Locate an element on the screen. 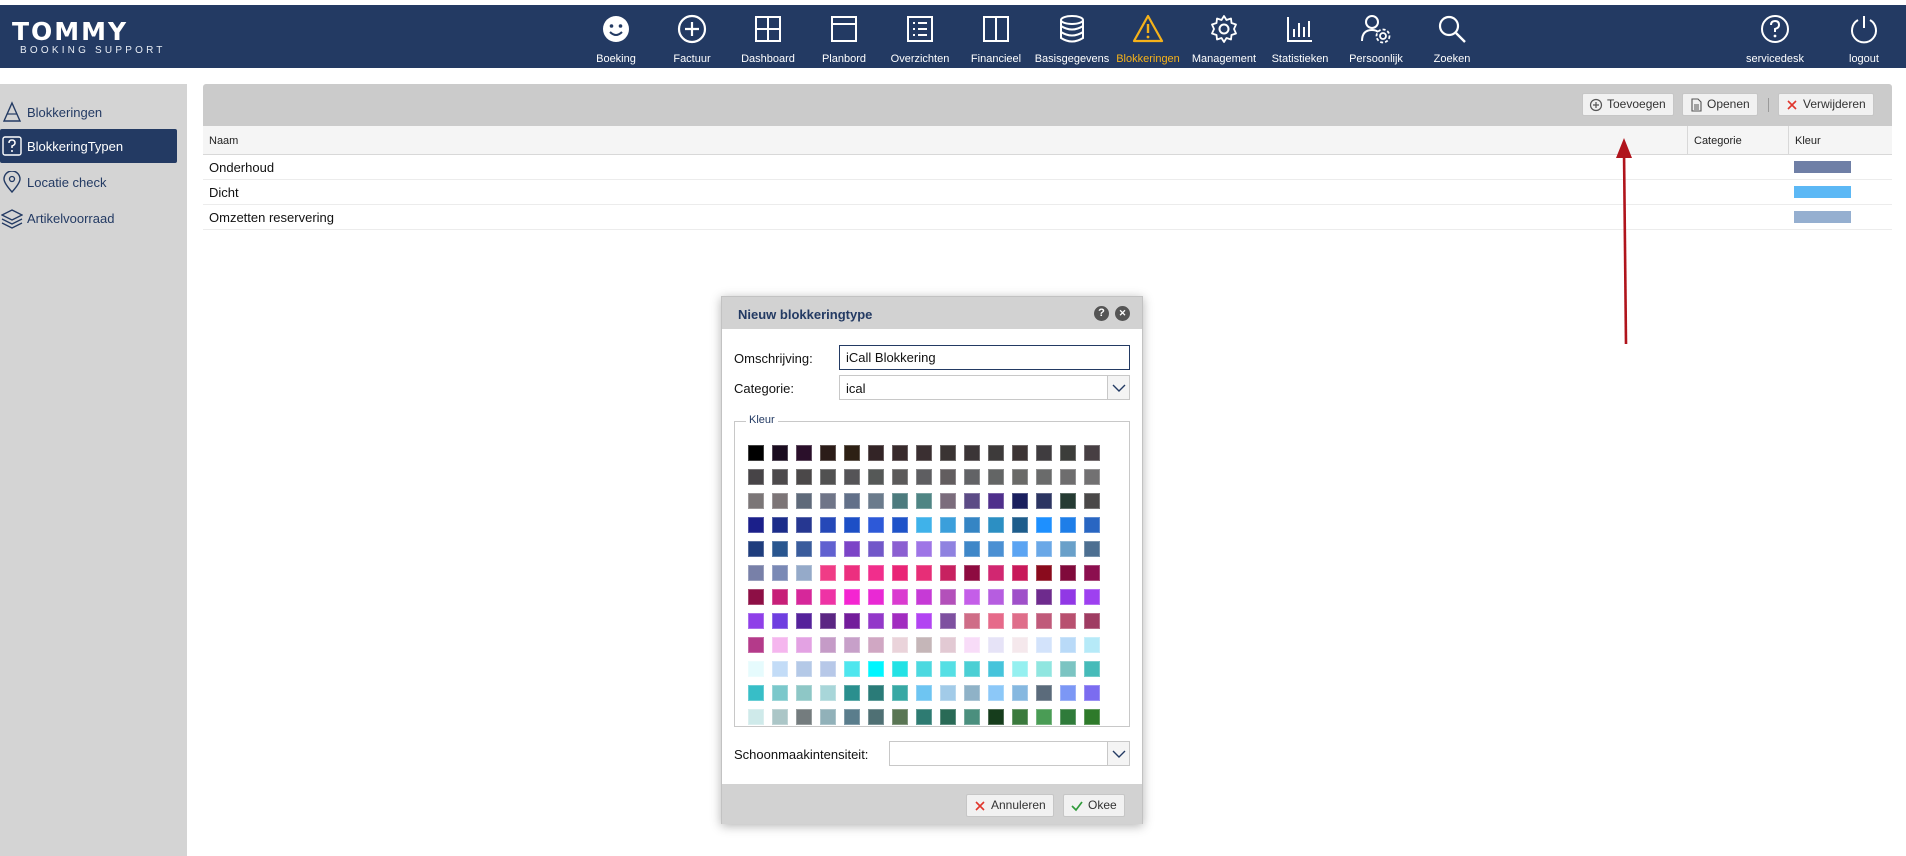 This screenshot has width=1906, height=856. nav-item-planbord: Planbord is located at coordinates (844, 38).